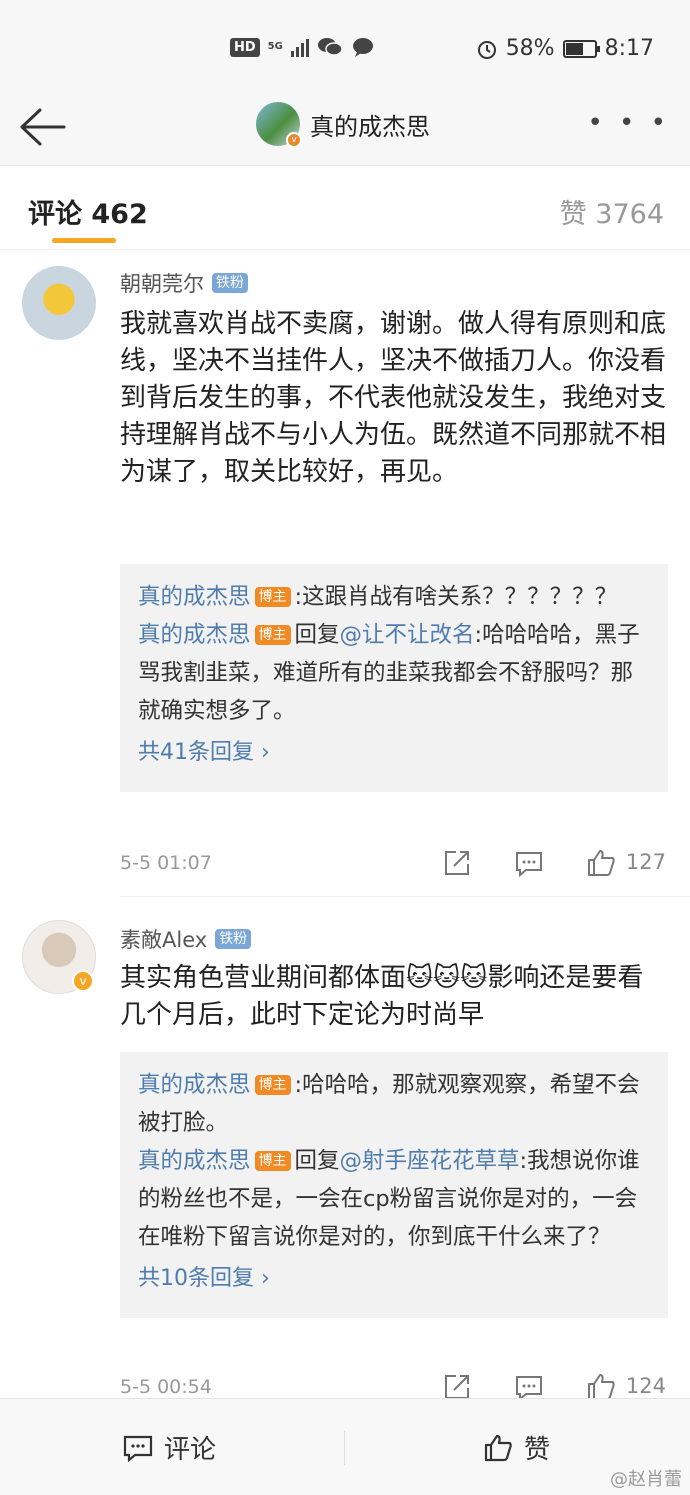  I want to click on comment-button-label: 评论, so click(190, 1450).